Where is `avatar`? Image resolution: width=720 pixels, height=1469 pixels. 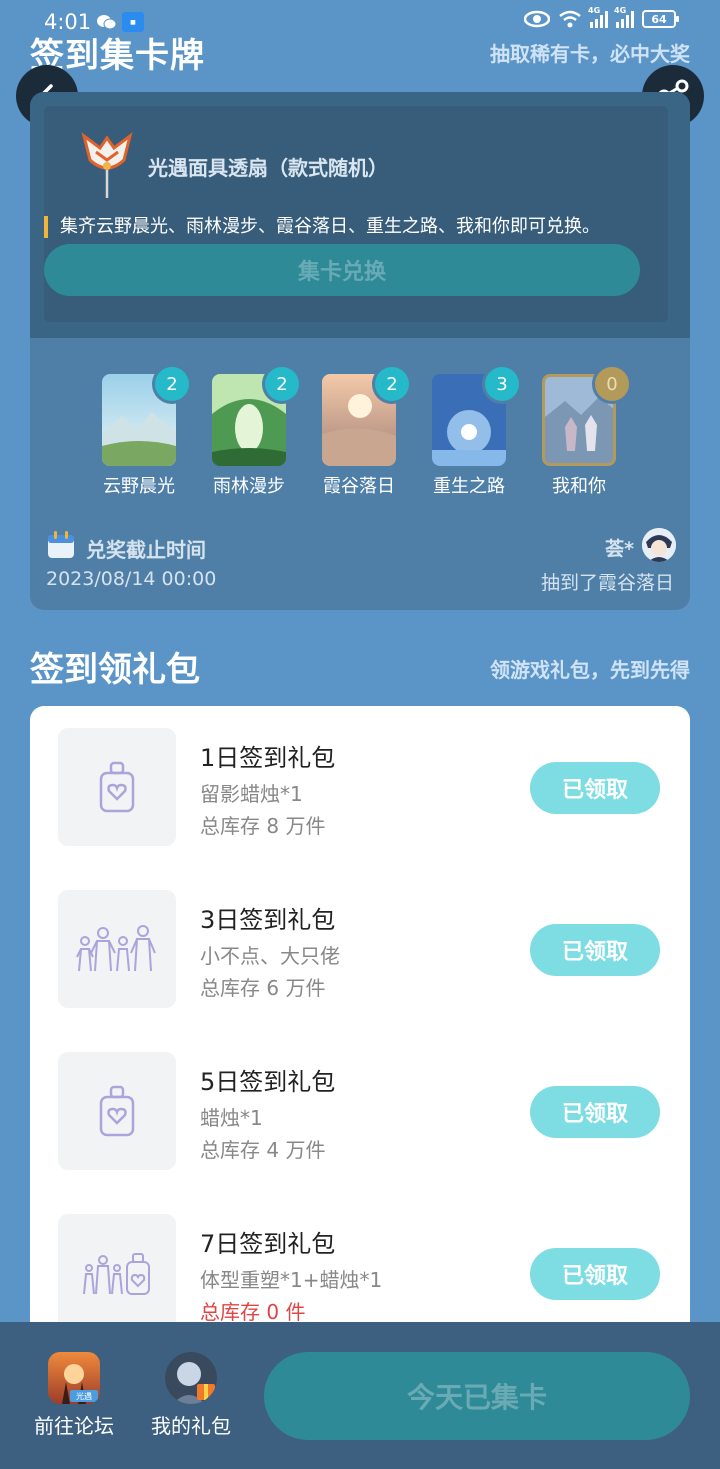
avatar is located at coordinates (659, 545).